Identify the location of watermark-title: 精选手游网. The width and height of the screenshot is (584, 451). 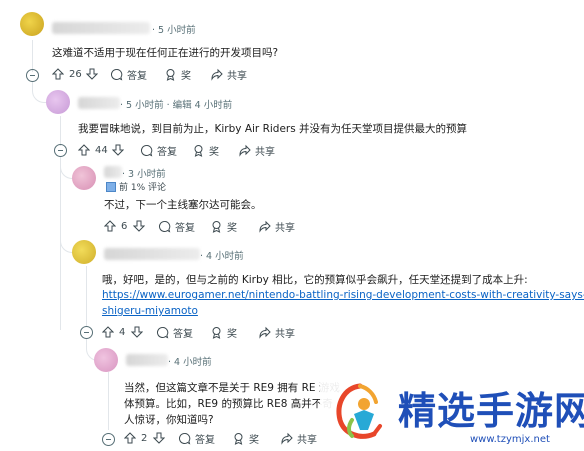
(491, 411).